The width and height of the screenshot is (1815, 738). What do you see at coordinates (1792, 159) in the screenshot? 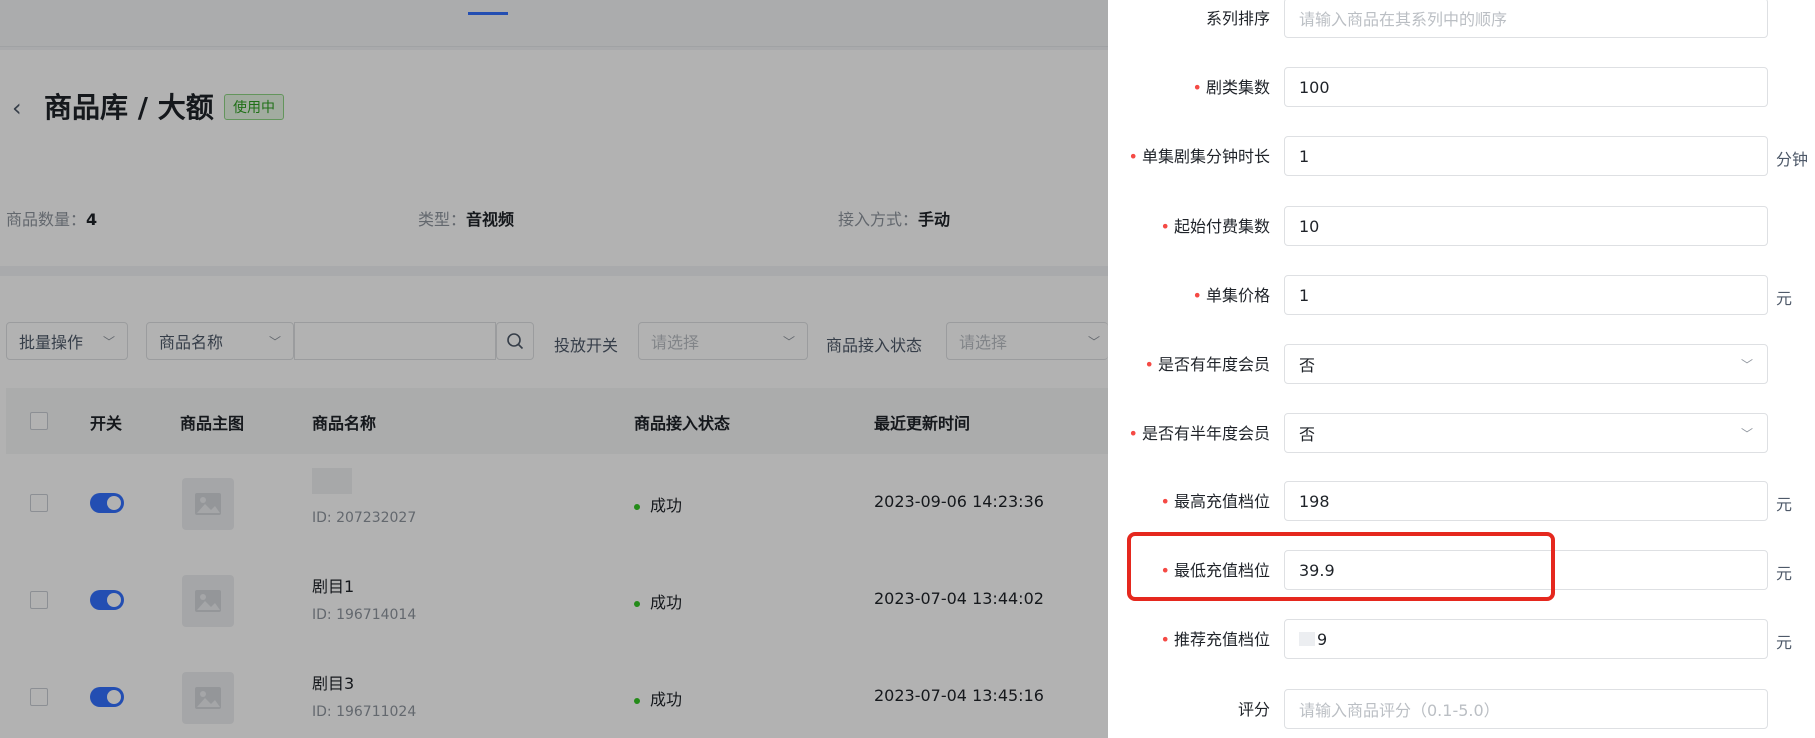
I see `unit-label: 分钟` at bounding box center [1792, 159].